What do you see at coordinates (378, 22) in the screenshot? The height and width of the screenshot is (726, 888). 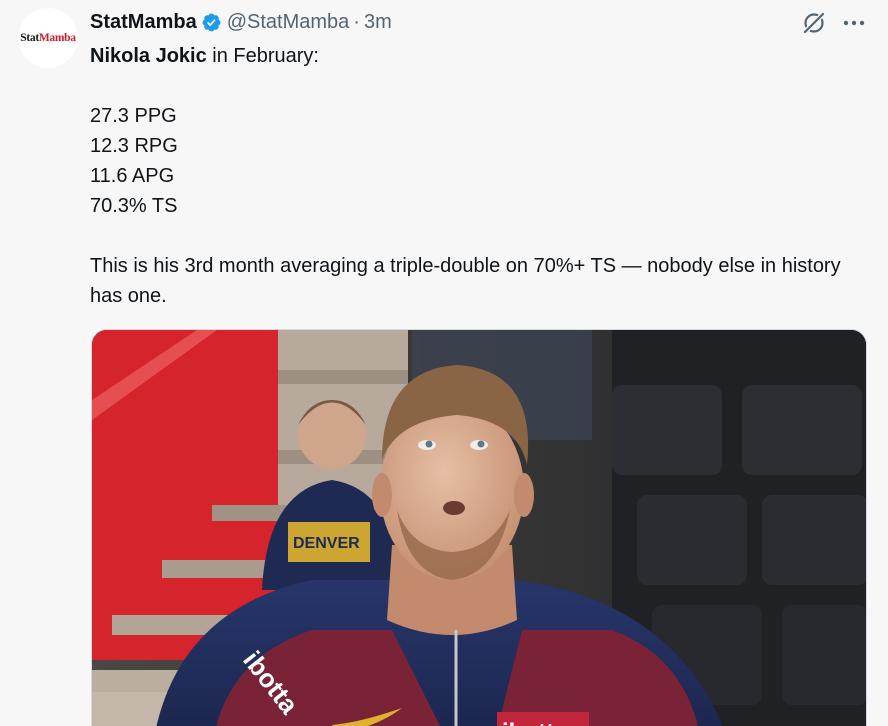 I see `timestamp: 3m` at bounding box center [378, 22].